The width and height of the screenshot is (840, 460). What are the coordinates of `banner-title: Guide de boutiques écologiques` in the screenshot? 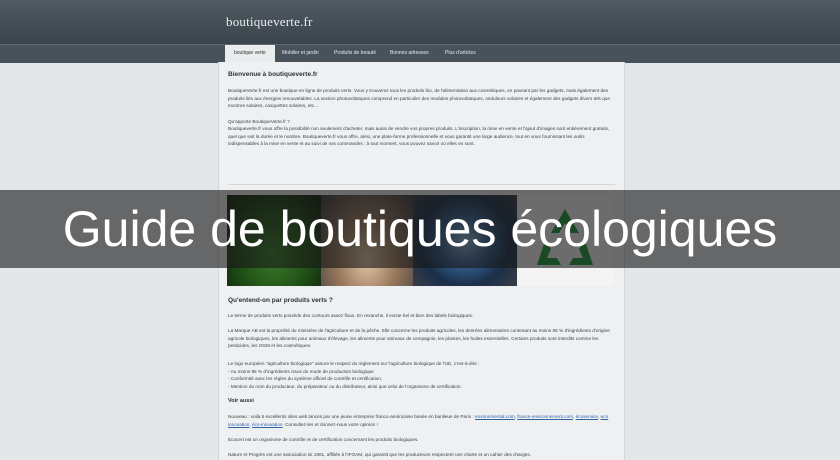 It's located at (420, 229).